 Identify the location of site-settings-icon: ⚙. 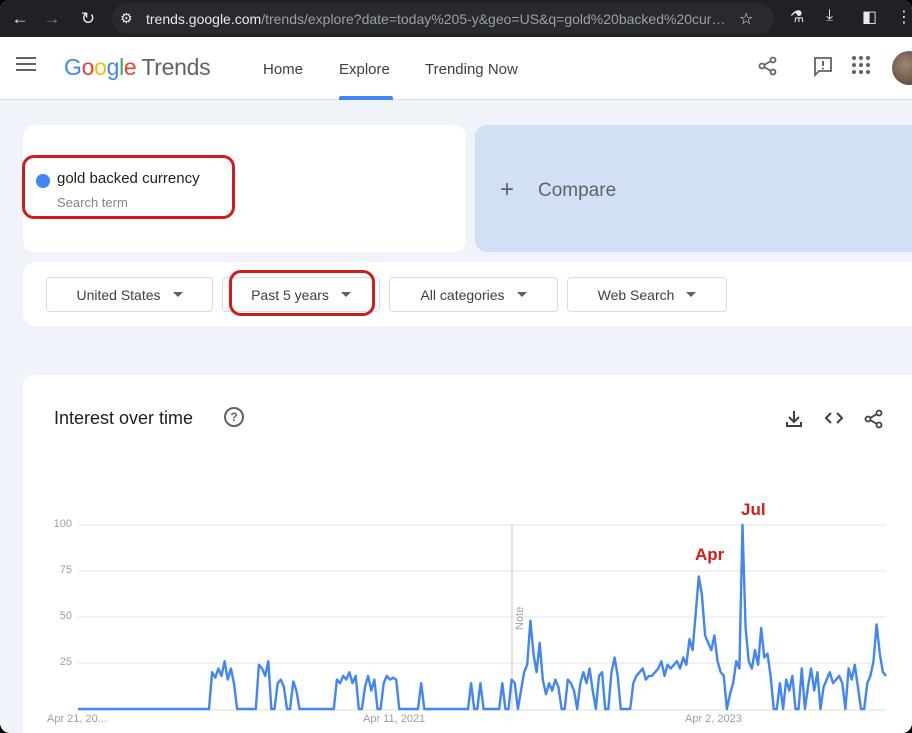
(133, 18).